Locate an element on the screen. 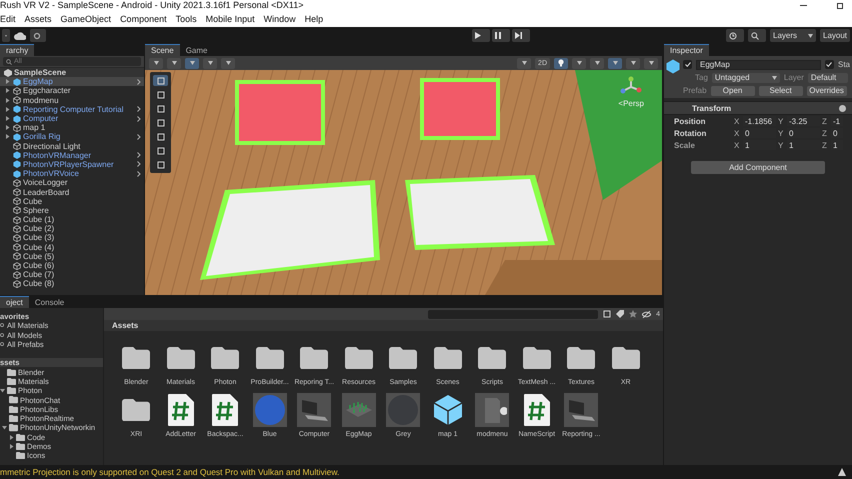 Image resolution: width=852 pixels, height=479 pixels. prefab-label: Prefab is located at coordinates (695, 90).